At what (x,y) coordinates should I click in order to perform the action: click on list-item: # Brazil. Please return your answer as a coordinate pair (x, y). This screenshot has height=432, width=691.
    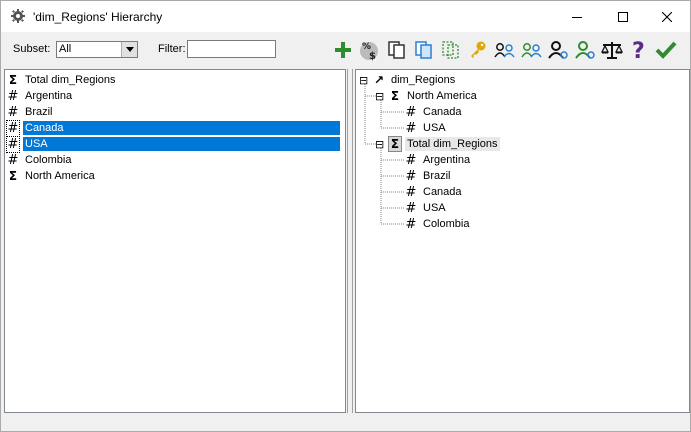
    Looking at the image, I should click on (31, 112).